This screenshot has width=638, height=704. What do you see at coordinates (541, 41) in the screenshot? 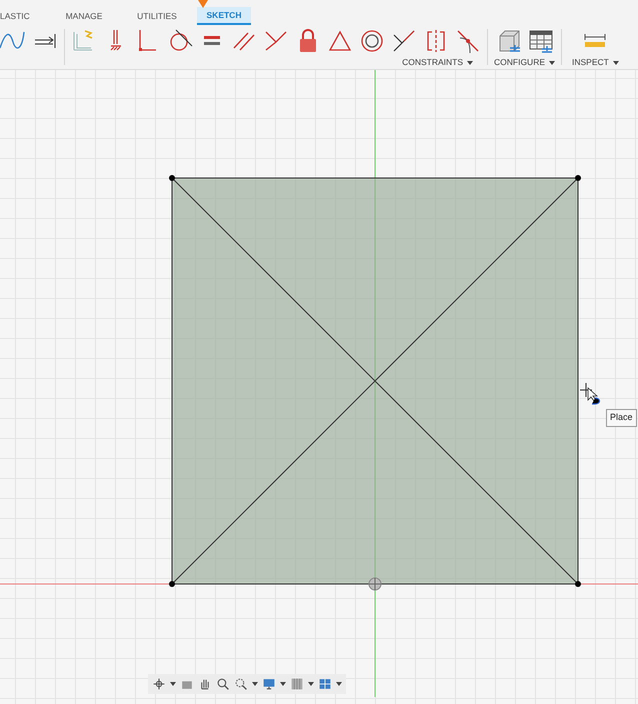
I see `table-icon` at bounding box center [541, 41].